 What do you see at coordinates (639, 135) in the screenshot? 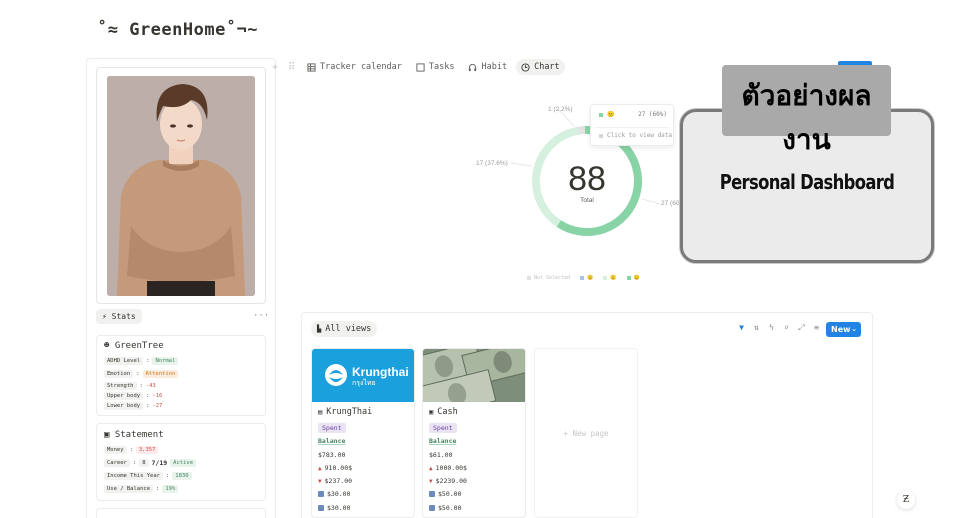
I see `tooltip-hint: Click to view data` at bounding box center [639, 135].